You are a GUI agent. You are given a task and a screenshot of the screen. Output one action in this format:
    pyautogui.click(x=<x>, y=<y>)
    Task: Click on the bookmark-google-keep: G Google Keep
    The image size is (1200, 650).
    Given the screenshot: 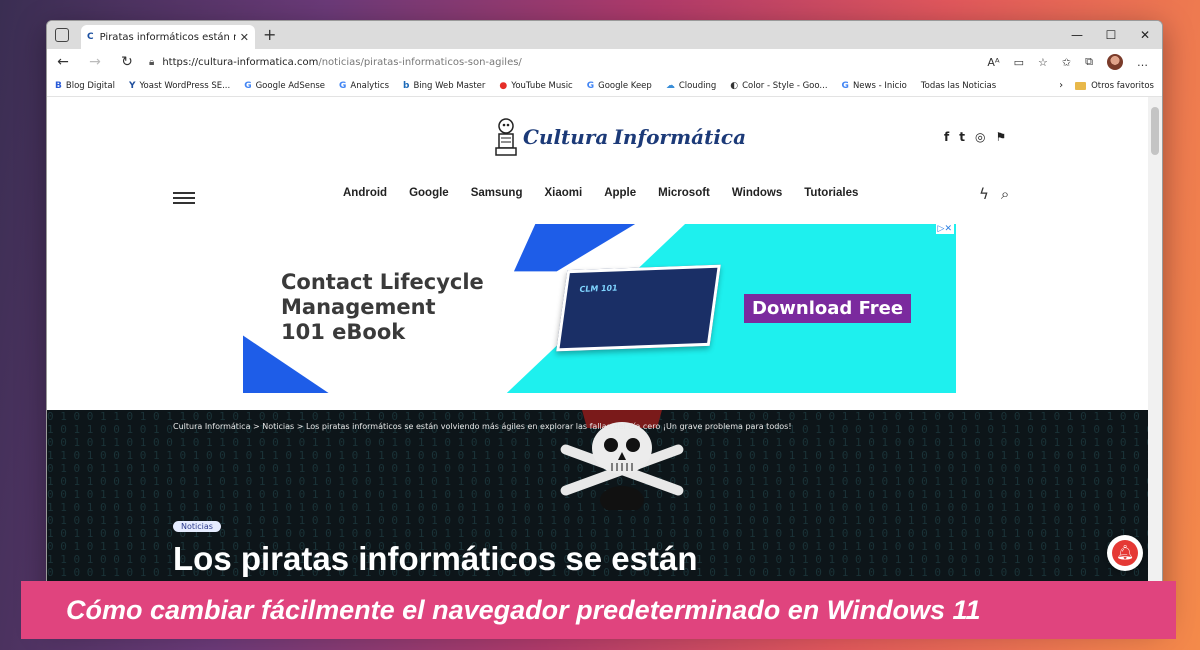 What is the action you would take?
    pyautogui.click(x=619, y=86)
    